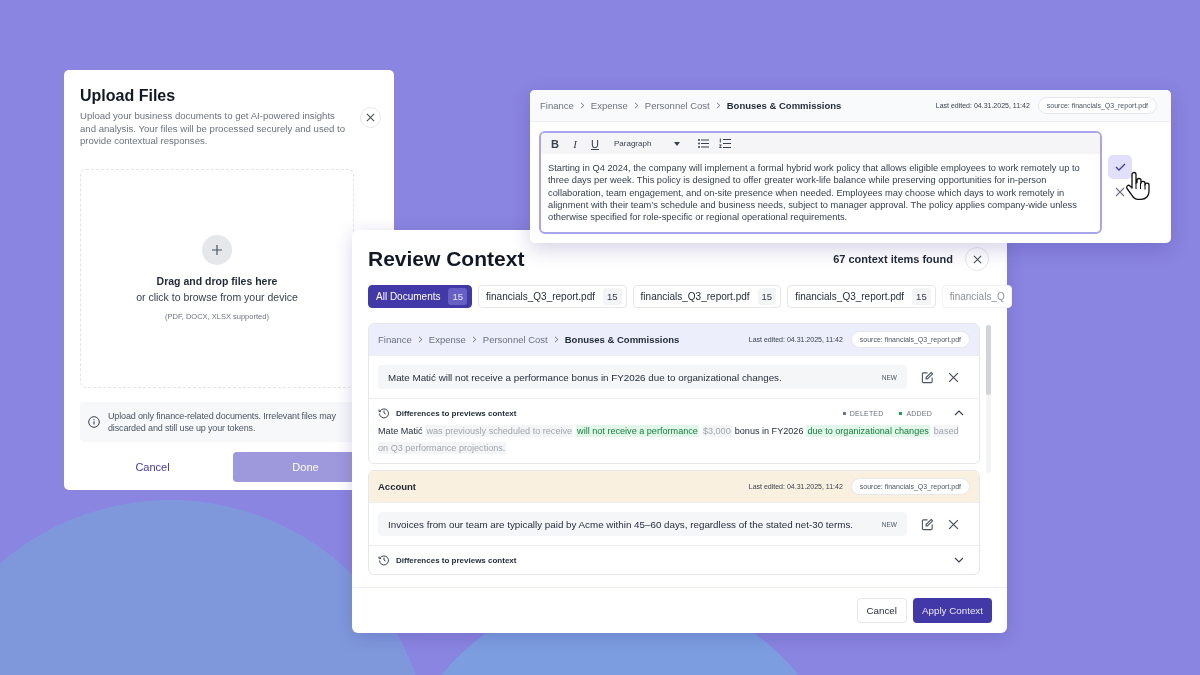  I want to click on add-icon, so click(217, 250).